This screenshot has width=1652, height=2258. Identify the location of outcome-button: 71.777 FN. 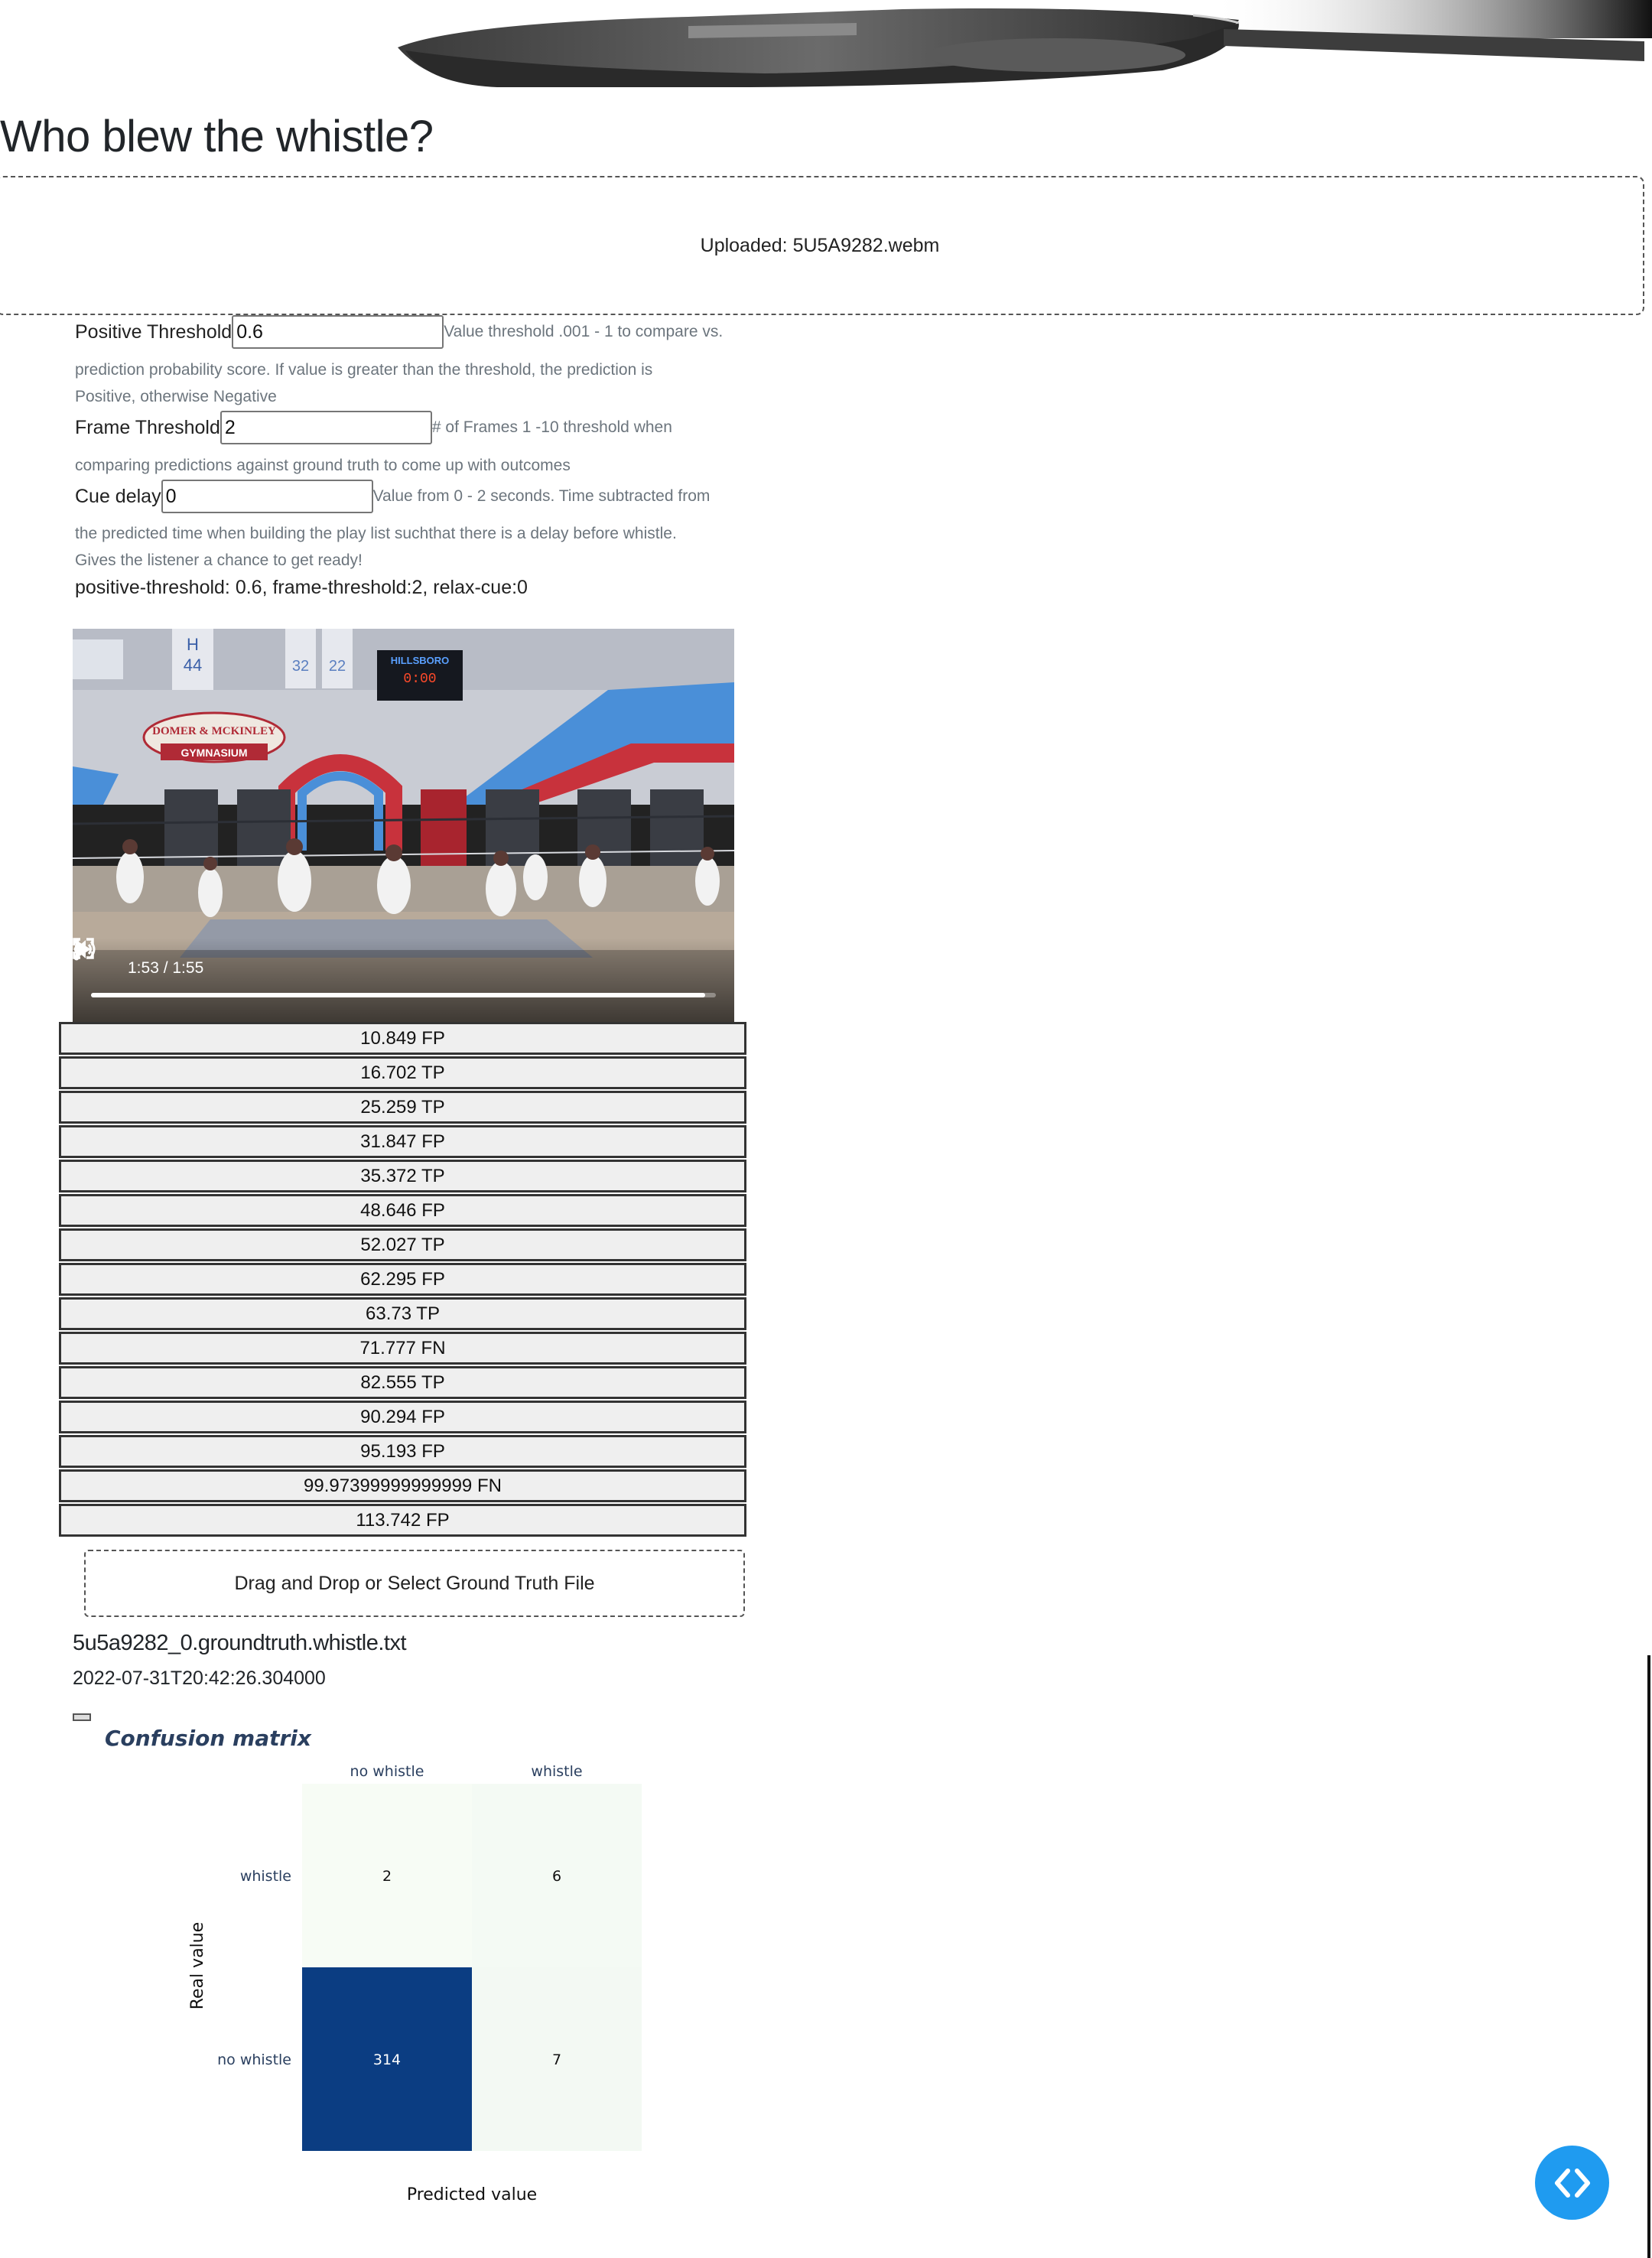
(402, 1348).